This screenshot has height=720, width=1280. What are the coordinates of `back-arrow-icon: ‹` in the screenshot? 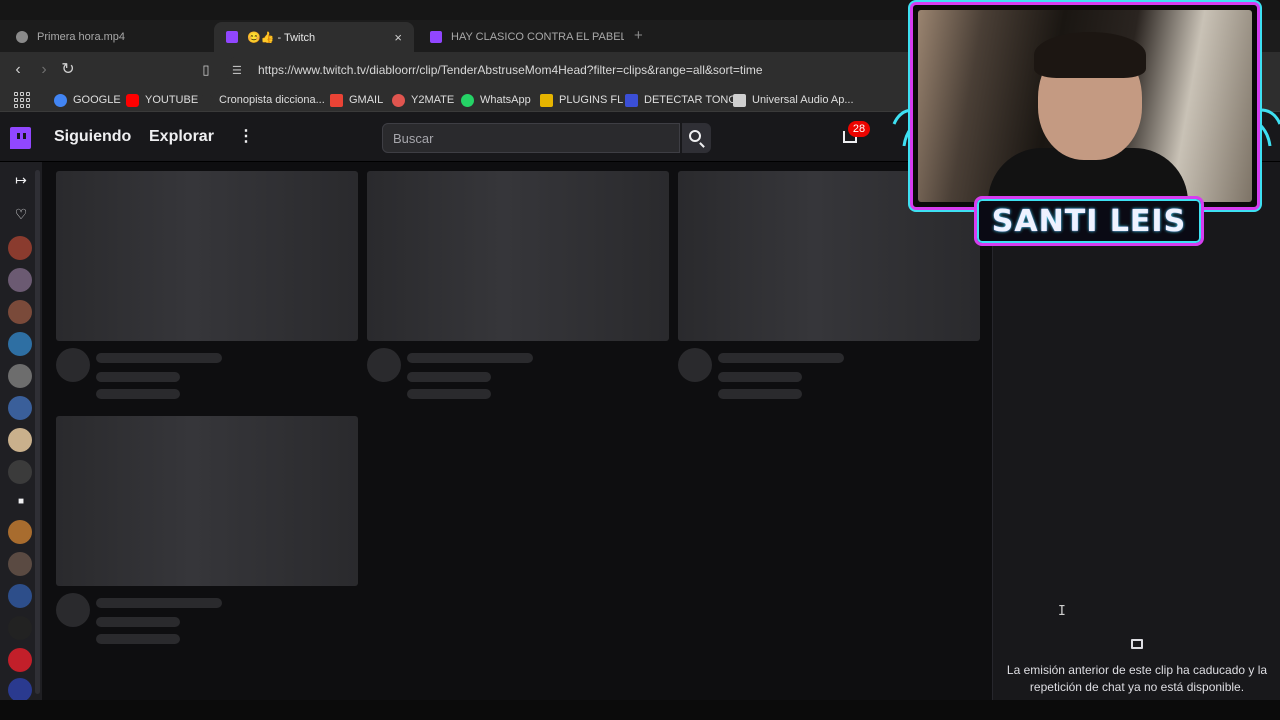 It's located at (18, 70).